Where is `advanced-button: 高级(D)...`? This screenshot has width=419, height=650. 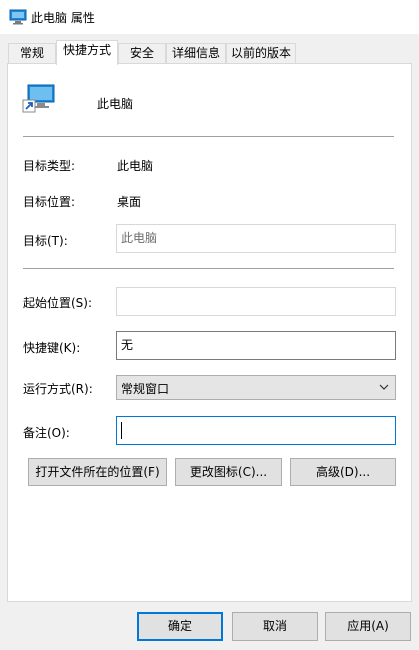 advanced-button: 高级(D)... is located at coordinates (343, 472).